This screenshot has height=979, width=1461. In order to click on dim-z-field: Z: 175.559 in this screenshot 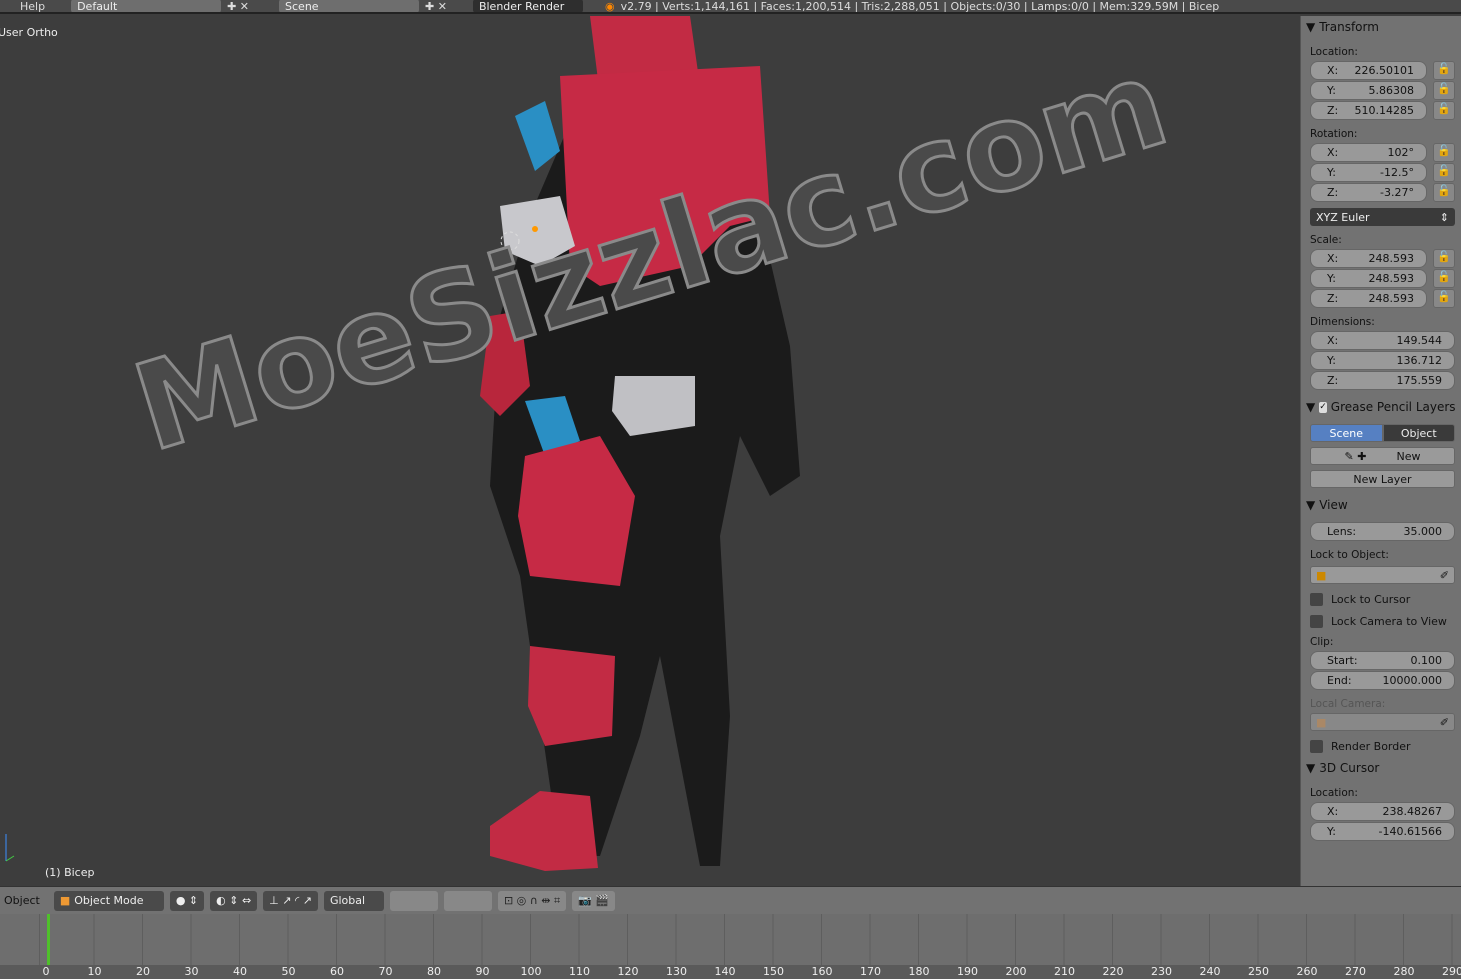, I will do `click(1382, 380)`.